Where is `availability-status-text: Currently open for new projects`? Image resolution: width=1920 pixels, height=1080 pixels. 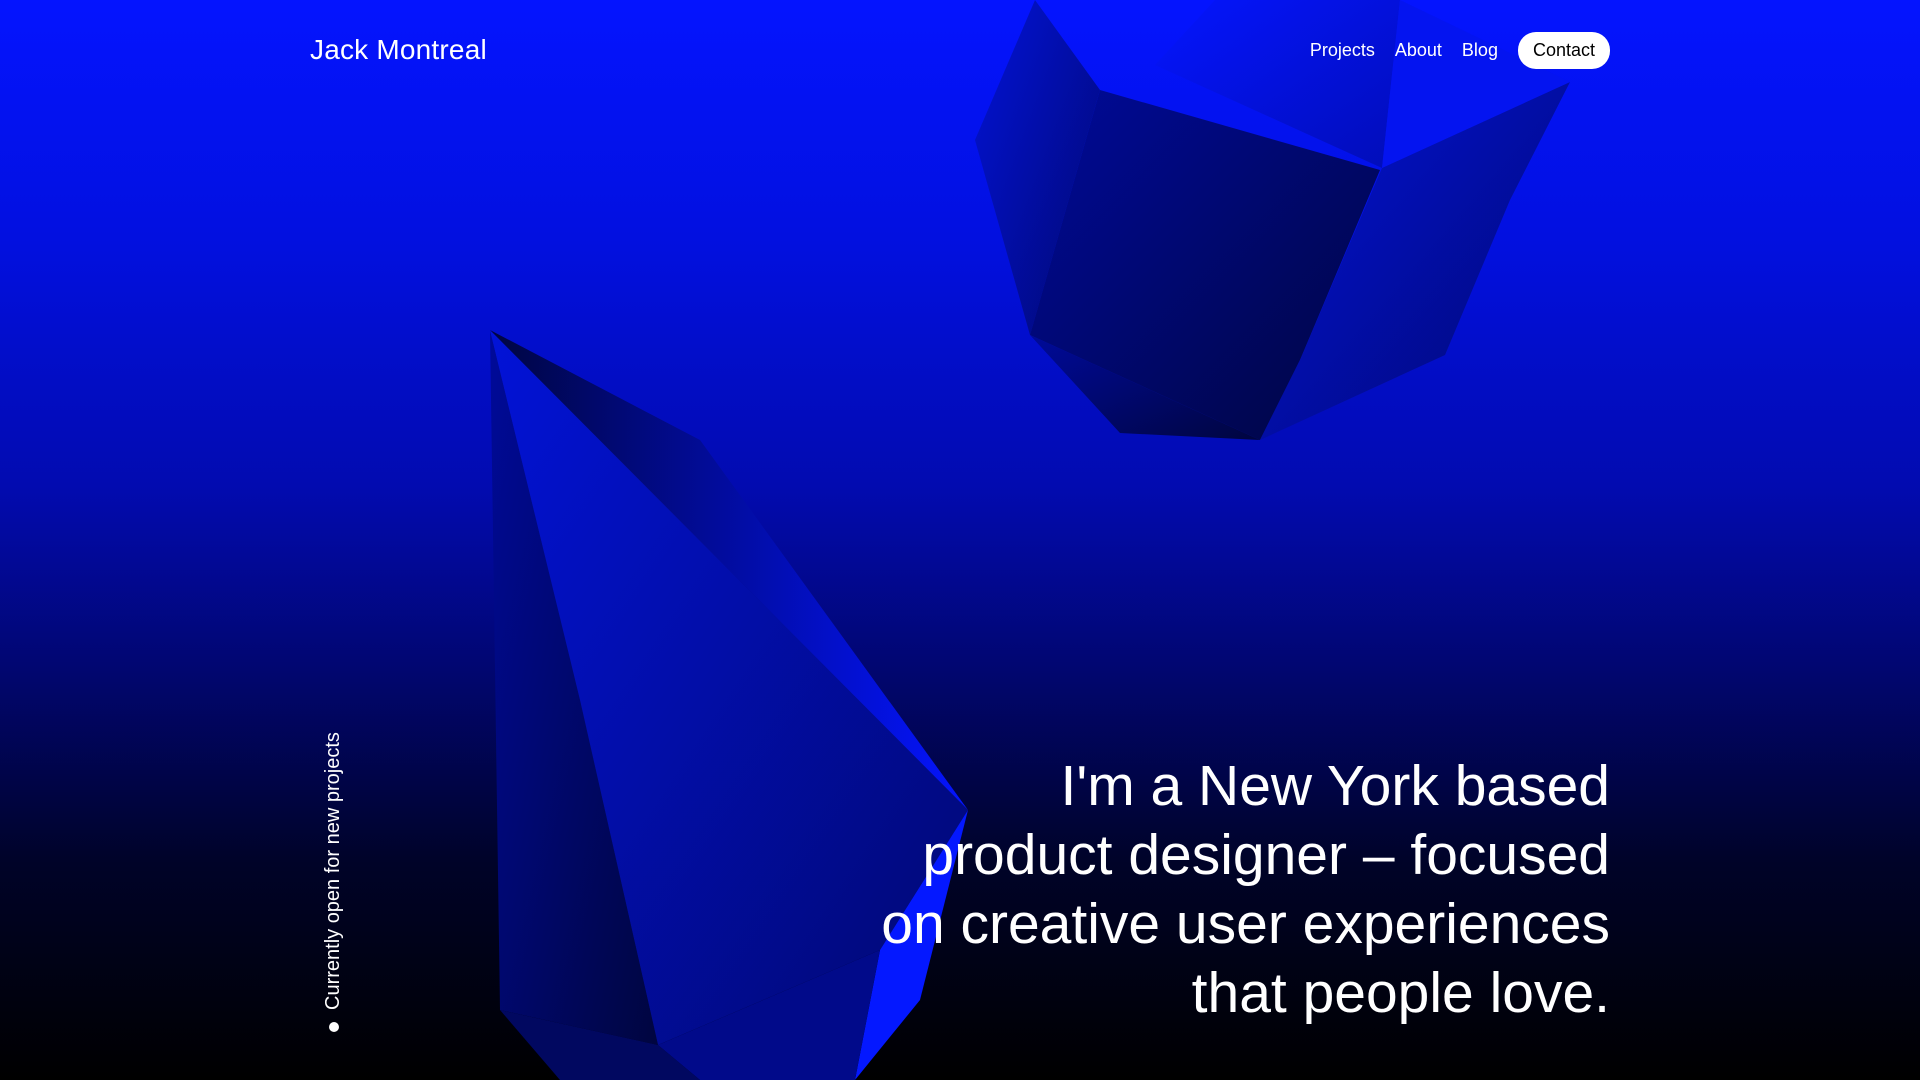
availability-status-text: Currently open for new projects is located at coordinates (333, 871).